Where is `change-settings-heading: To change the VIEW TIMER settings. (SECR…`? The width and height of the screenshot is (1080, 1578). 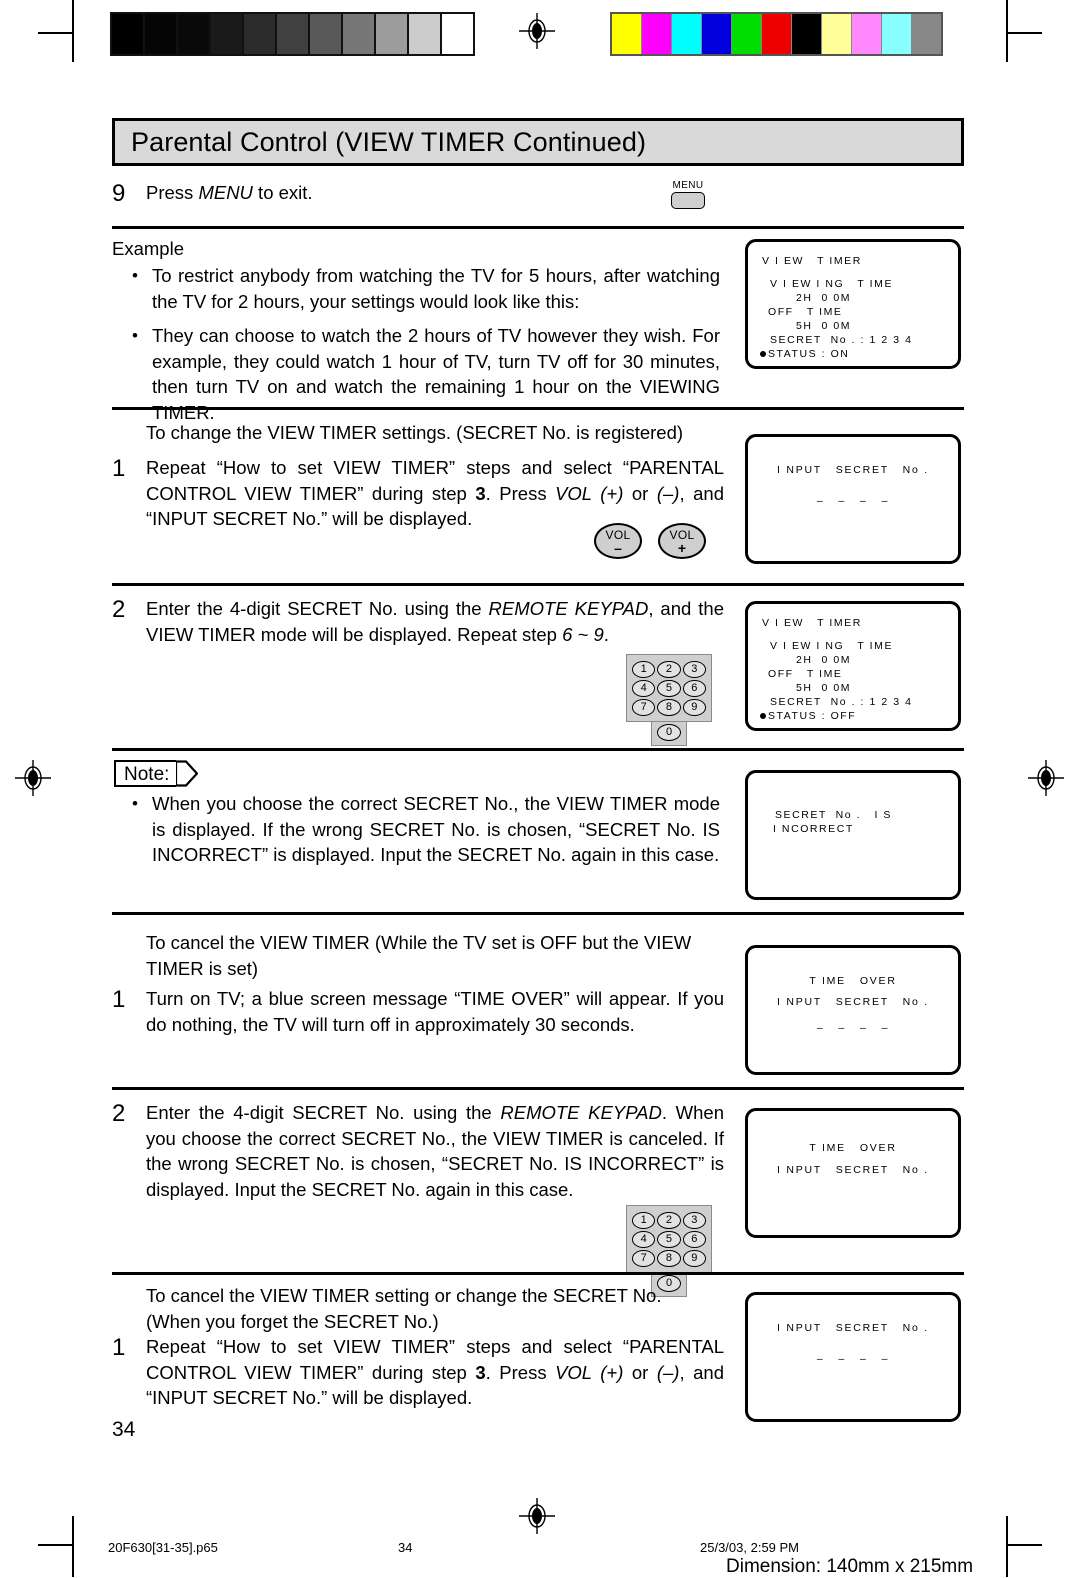
change-settings-heading: To change the VIEW TIMER settings. (SECR… is located at coordinates (415, 432).